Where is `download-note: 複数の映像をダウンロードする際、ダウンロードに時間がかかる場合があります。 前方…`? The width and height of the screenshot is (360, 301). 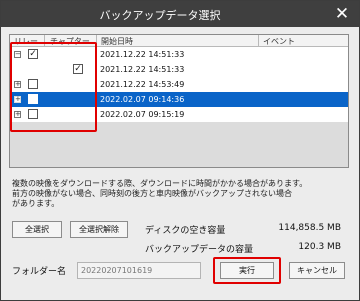
download-note: 複数の映像をダウンロードする際、ダウンロードに時間がかかる場合があります。 前方… is located at coordinates (182, 194).